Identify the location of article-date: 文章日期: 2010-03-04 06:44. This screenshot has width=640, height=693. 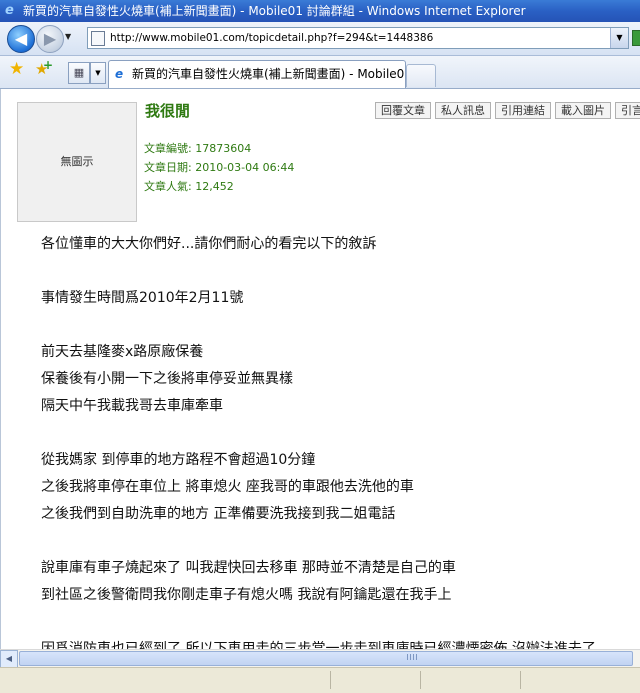
(219, 167).